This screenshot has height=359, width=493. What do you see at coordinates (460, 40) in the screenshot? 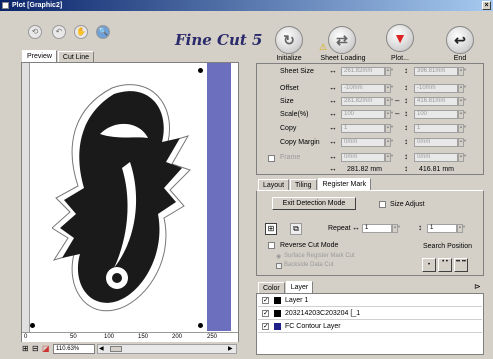
I see `end-button: ↩` at bounding box center [460, 40].